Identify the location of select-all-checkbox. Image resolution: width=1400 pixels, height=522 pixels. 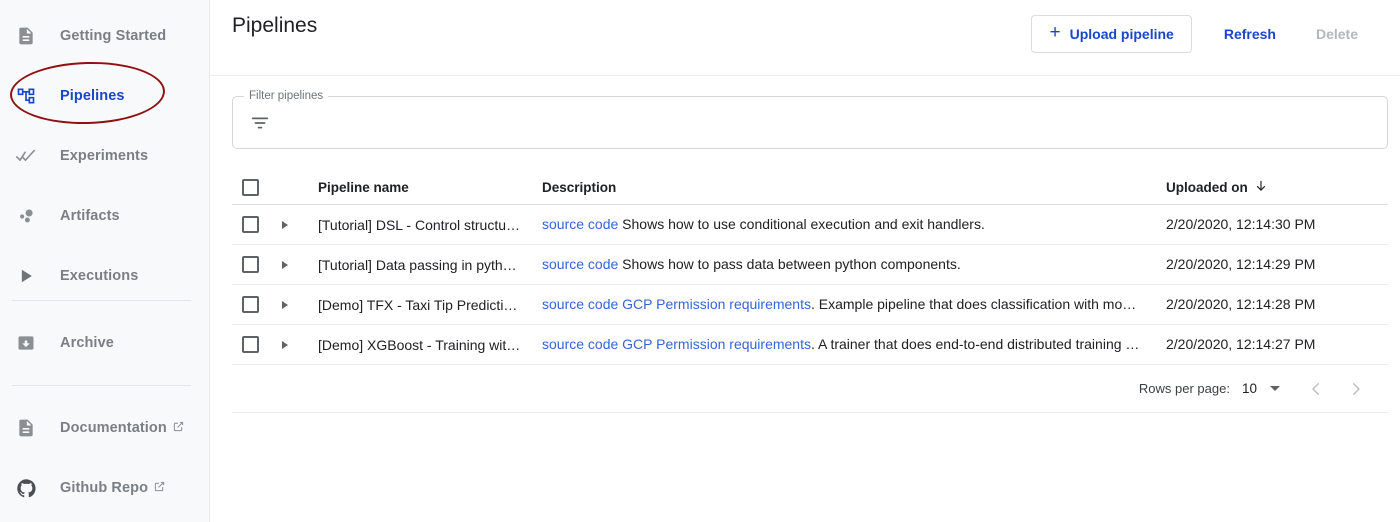
(250, 187).